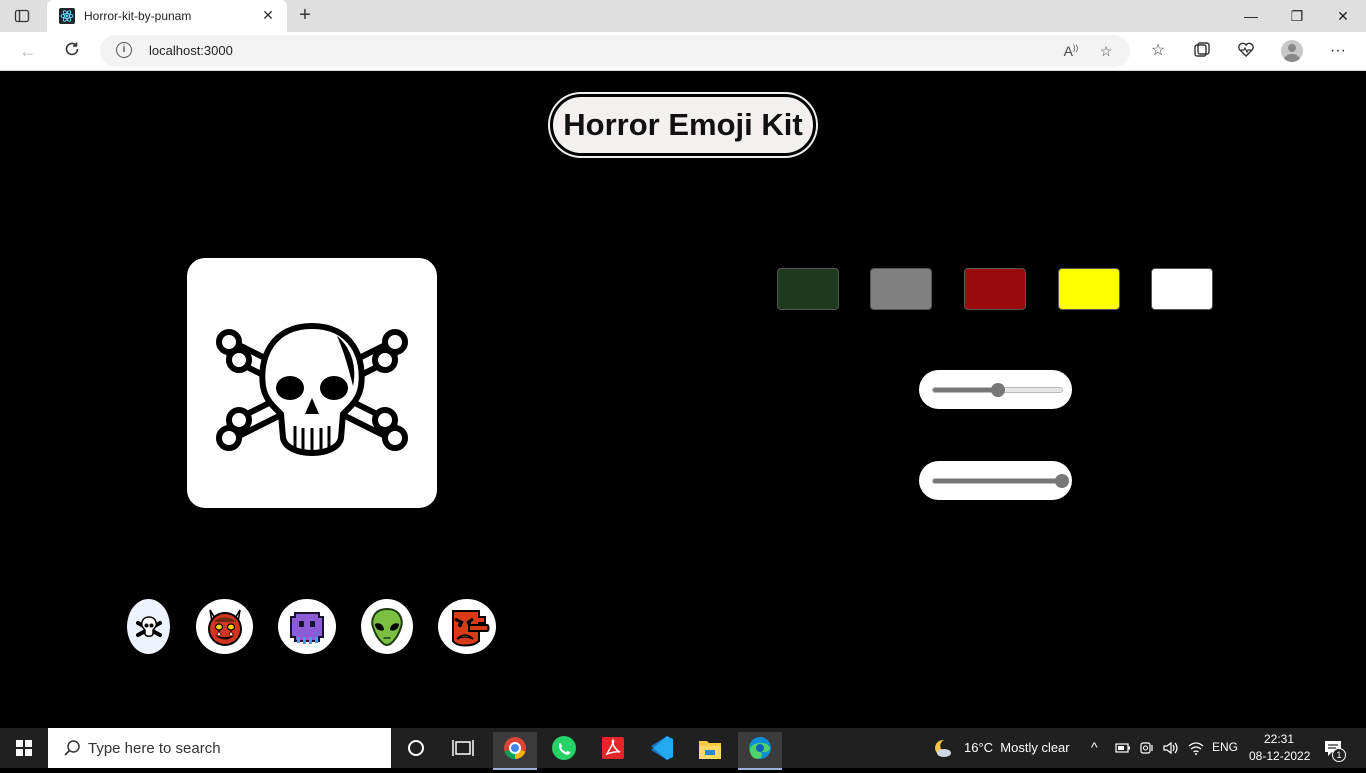 This screenshot has height=773, width=1366. Describe the element at coordinates (615, 51) in the screenshot. I see `address-bar: i localhost:3000 A)) ☆` at that location.